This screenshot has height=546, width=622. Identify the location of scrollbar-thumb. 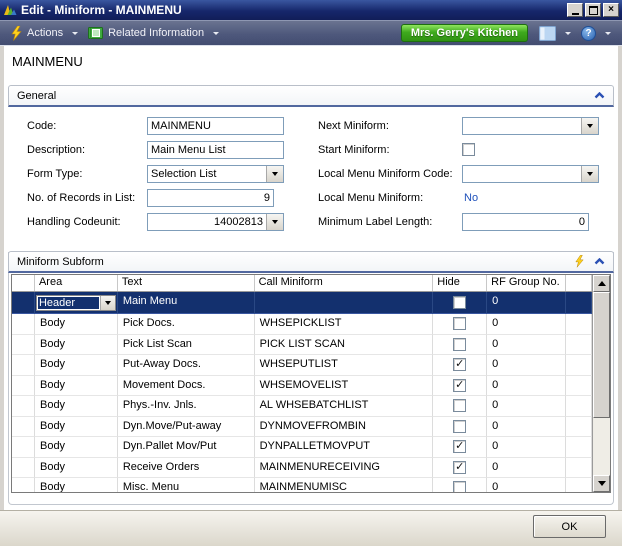
(601, 355).